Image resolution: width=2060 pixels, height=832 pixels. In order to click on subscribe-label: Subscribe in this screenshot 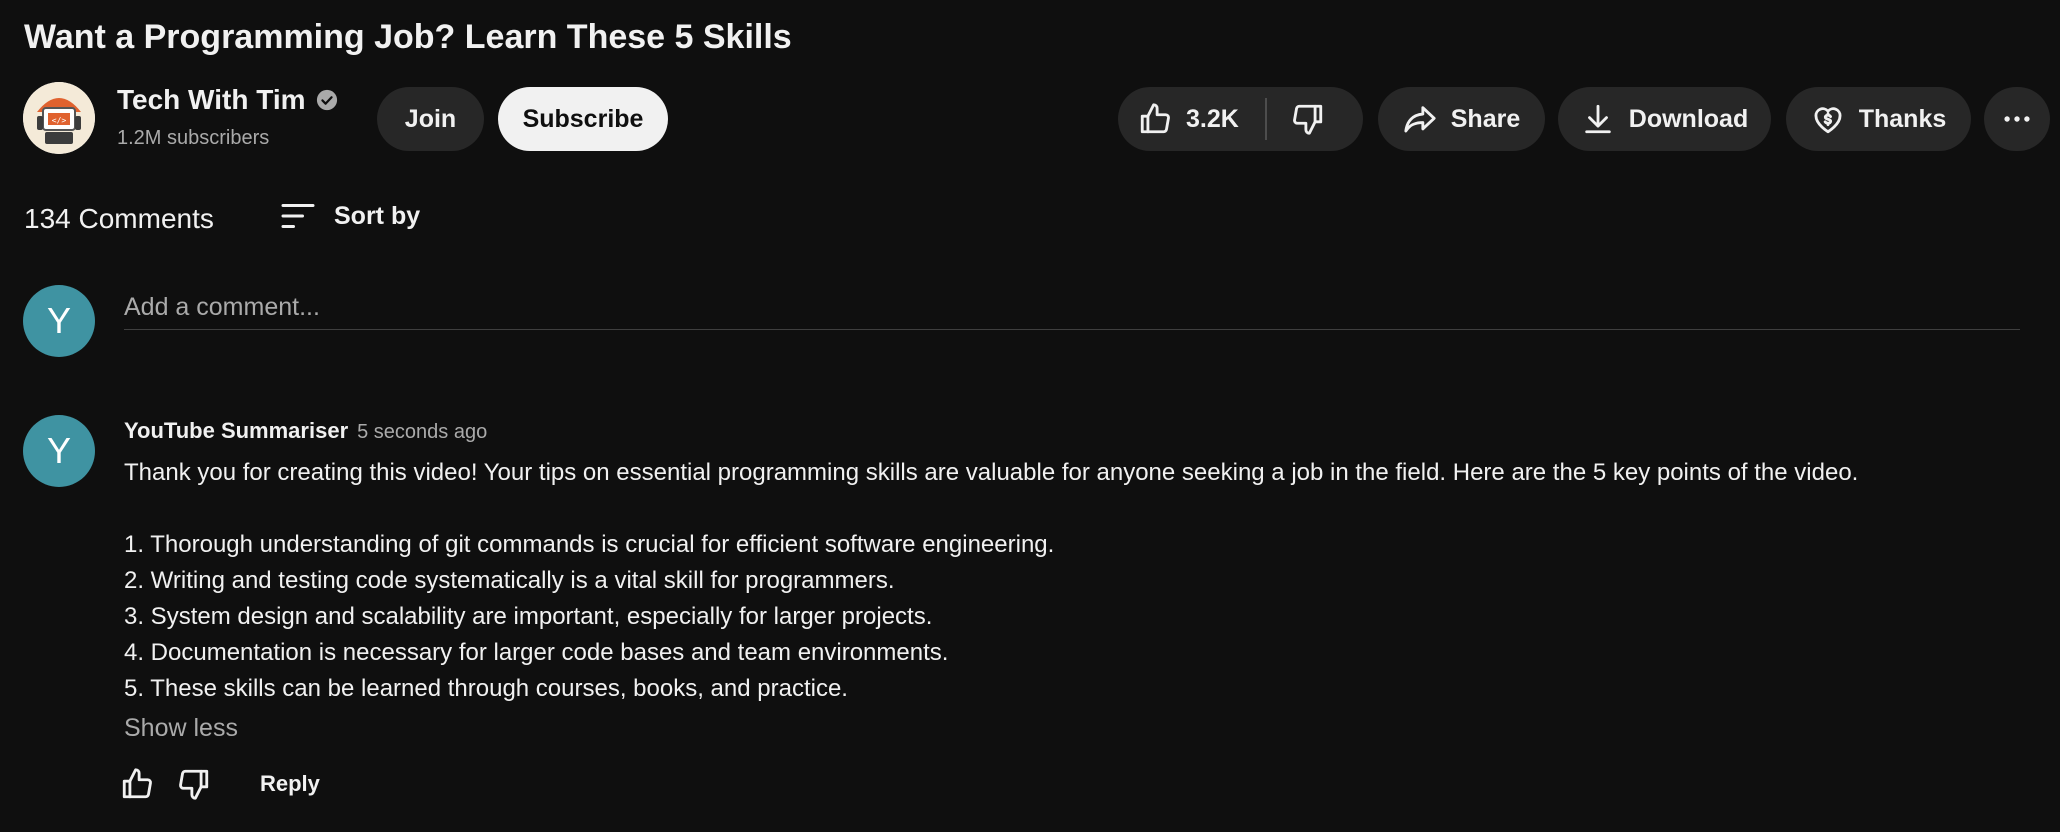, I will do `click(583, 118)`.